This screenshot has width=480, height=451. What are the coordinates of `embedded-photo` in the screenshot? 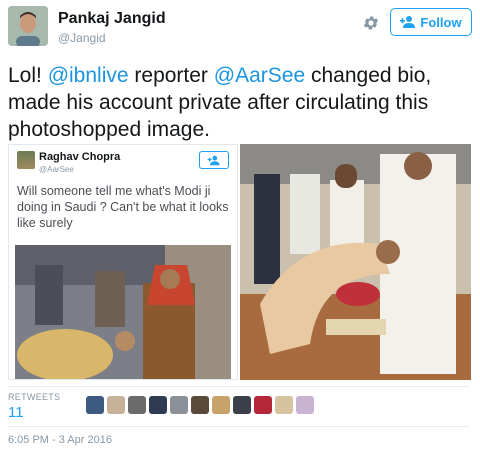 It's located at (123, 312).